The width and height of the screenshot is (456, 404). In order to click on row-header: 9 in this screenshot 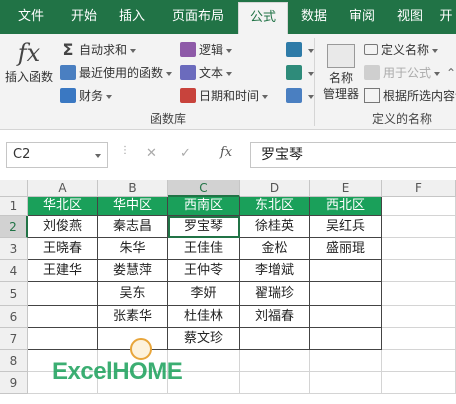, I will do `click(14, 383)`.